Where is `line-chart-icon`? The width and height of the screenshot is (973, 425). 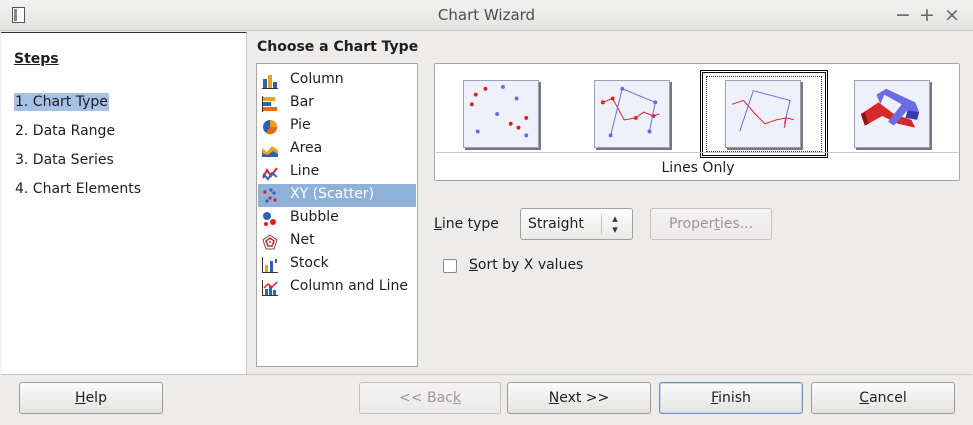 line-chart-icon is located at coordinates (270, 174).